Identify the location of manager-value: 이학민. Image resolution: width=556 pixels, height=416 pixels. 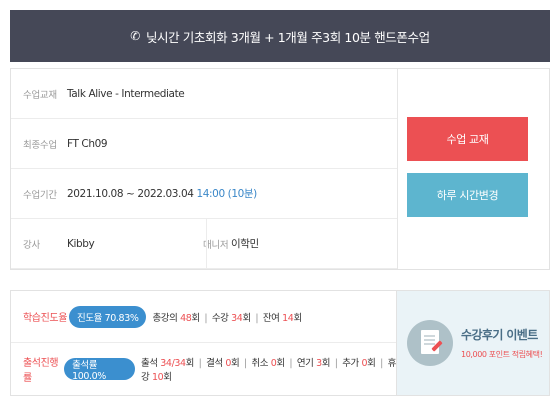
(245, 244).